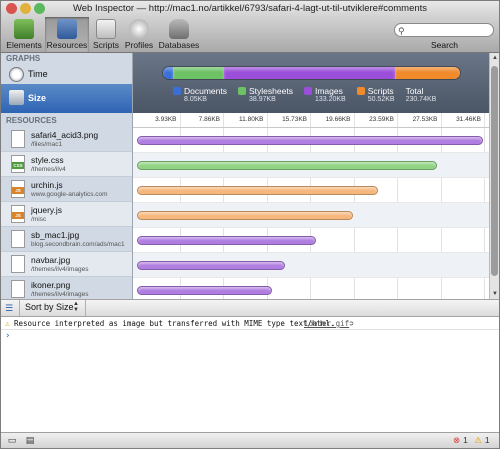 The image size is (500, 449). Describe the element at coordinates (494, 171) in the screenshot. I see `scroll-thumb` at that location.